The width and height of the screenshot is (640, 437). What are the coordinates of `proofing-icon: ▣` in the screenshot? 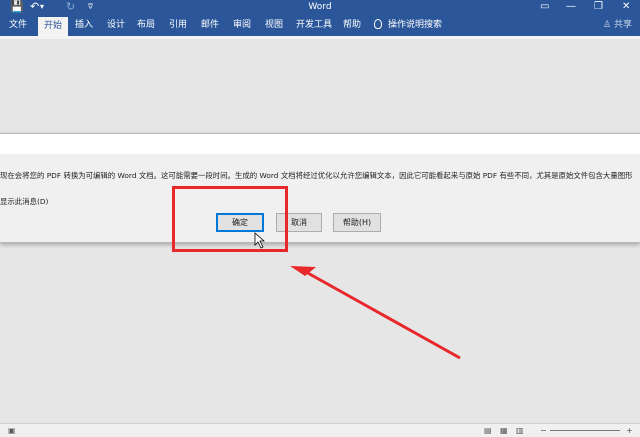 It's located at (12, 430).